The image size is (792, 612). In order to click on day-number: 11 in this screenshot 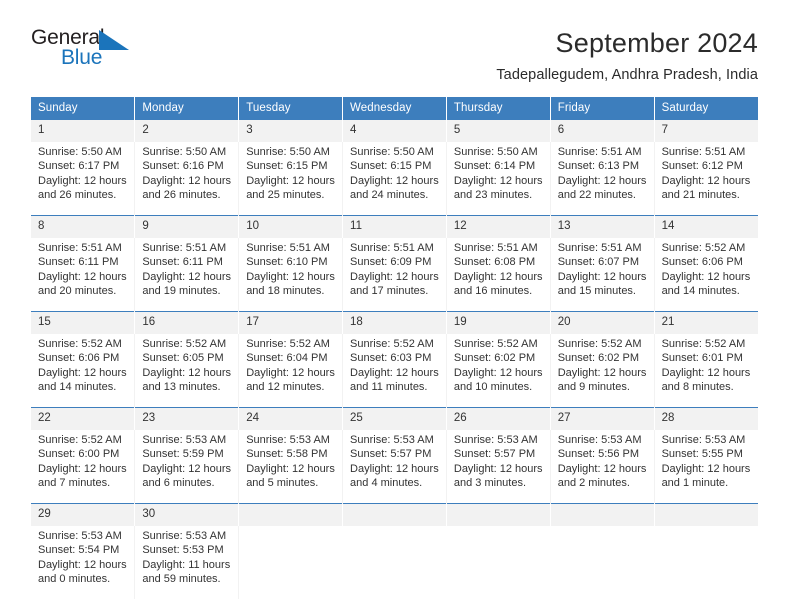, I will do `click(394, 227)`.